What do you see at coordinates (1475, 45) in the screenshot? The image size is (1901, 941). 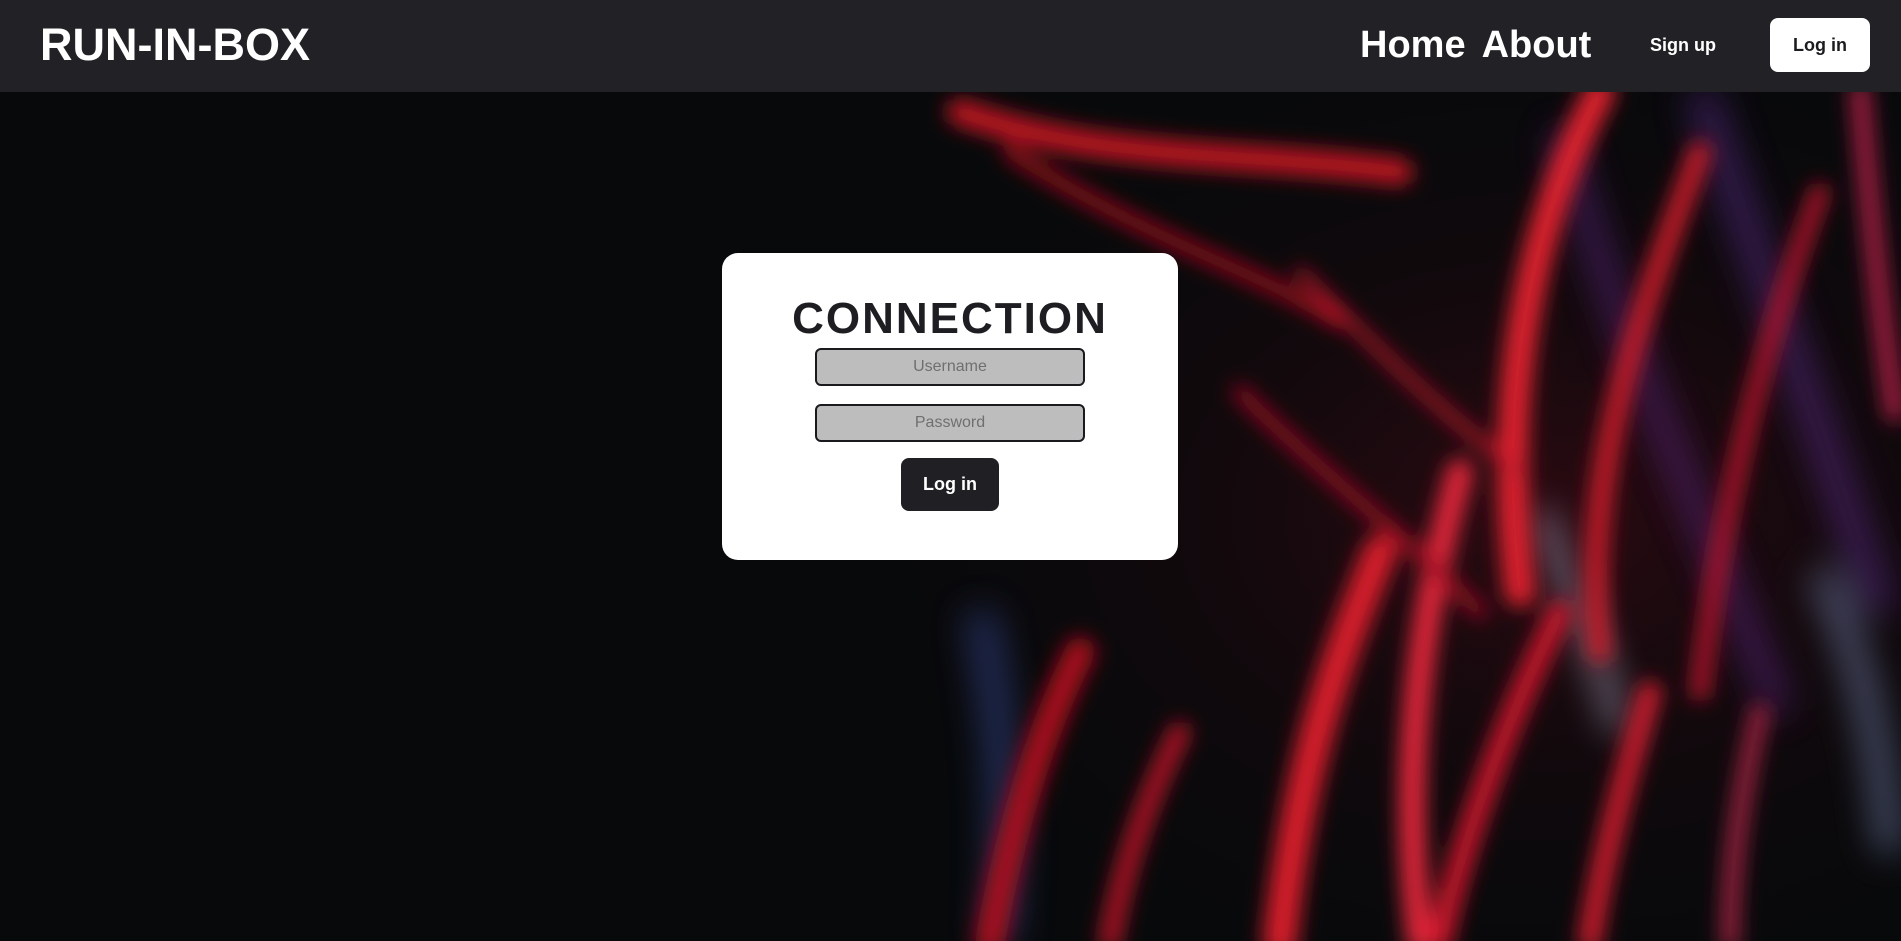 I see `nav-links: Home About` at bounding box center [1475, 45].